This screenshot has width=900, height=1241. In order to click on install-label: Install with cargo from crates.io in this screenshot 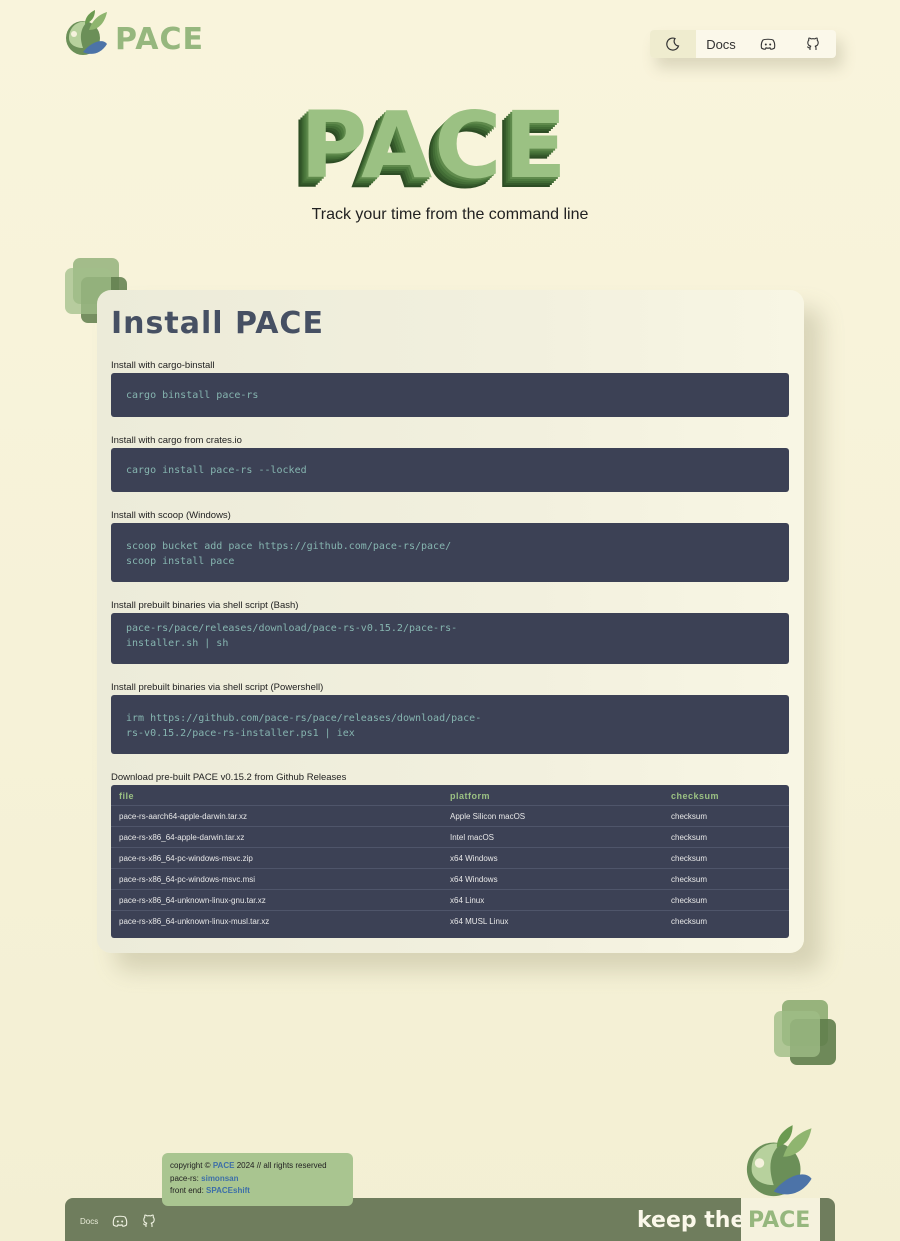, I will do `click(176, 440)`.